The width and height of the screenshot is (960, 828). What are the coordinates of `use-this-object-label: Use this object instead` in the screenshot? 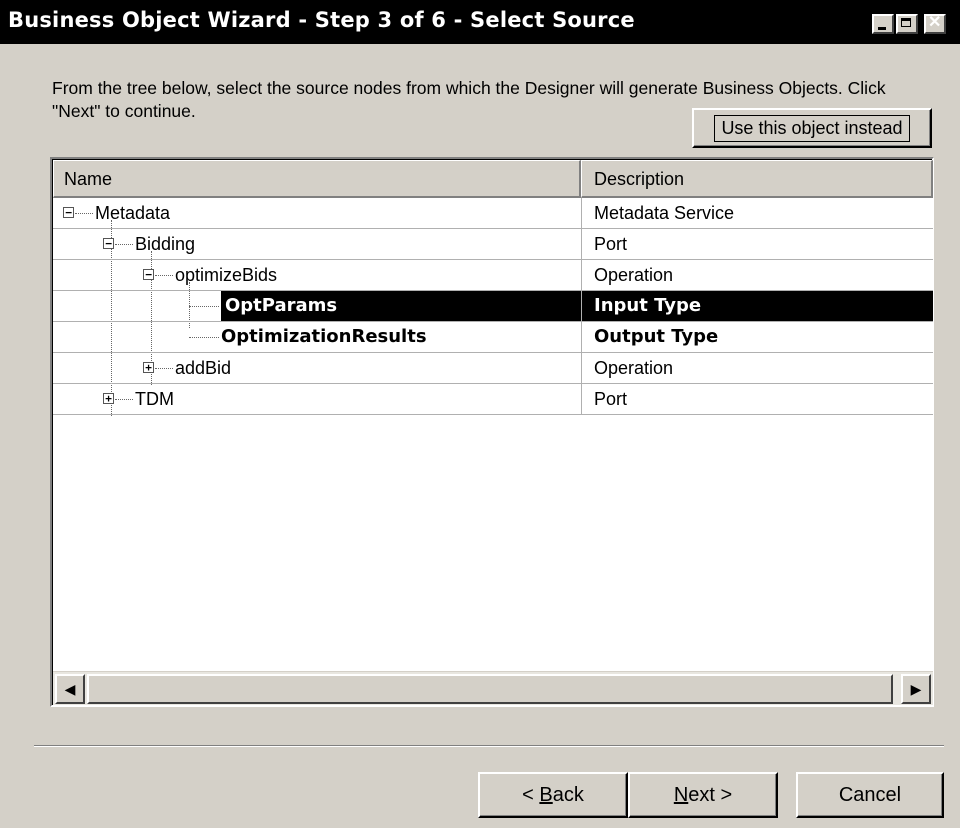 It's located at (812, 128).